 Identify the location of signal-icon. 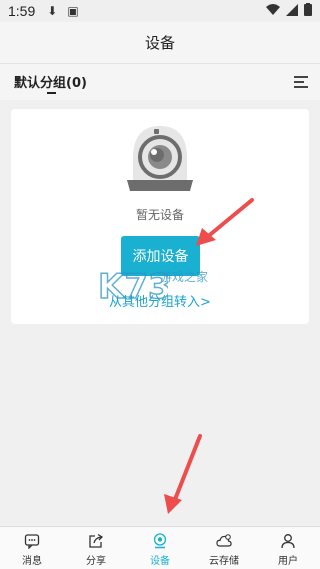
(292, 9).